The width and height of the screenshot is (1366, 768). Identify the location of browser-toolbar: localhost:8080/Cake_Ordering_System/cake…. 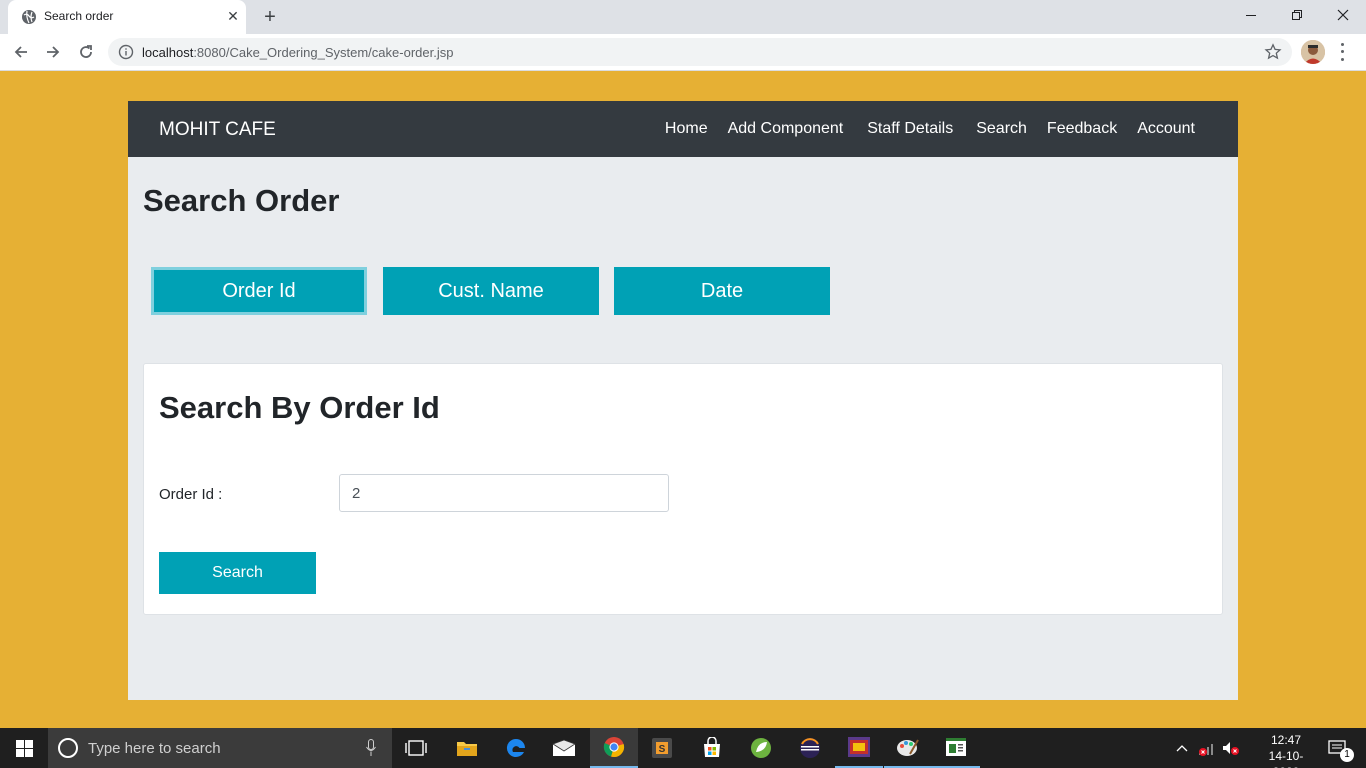
(683, 52).